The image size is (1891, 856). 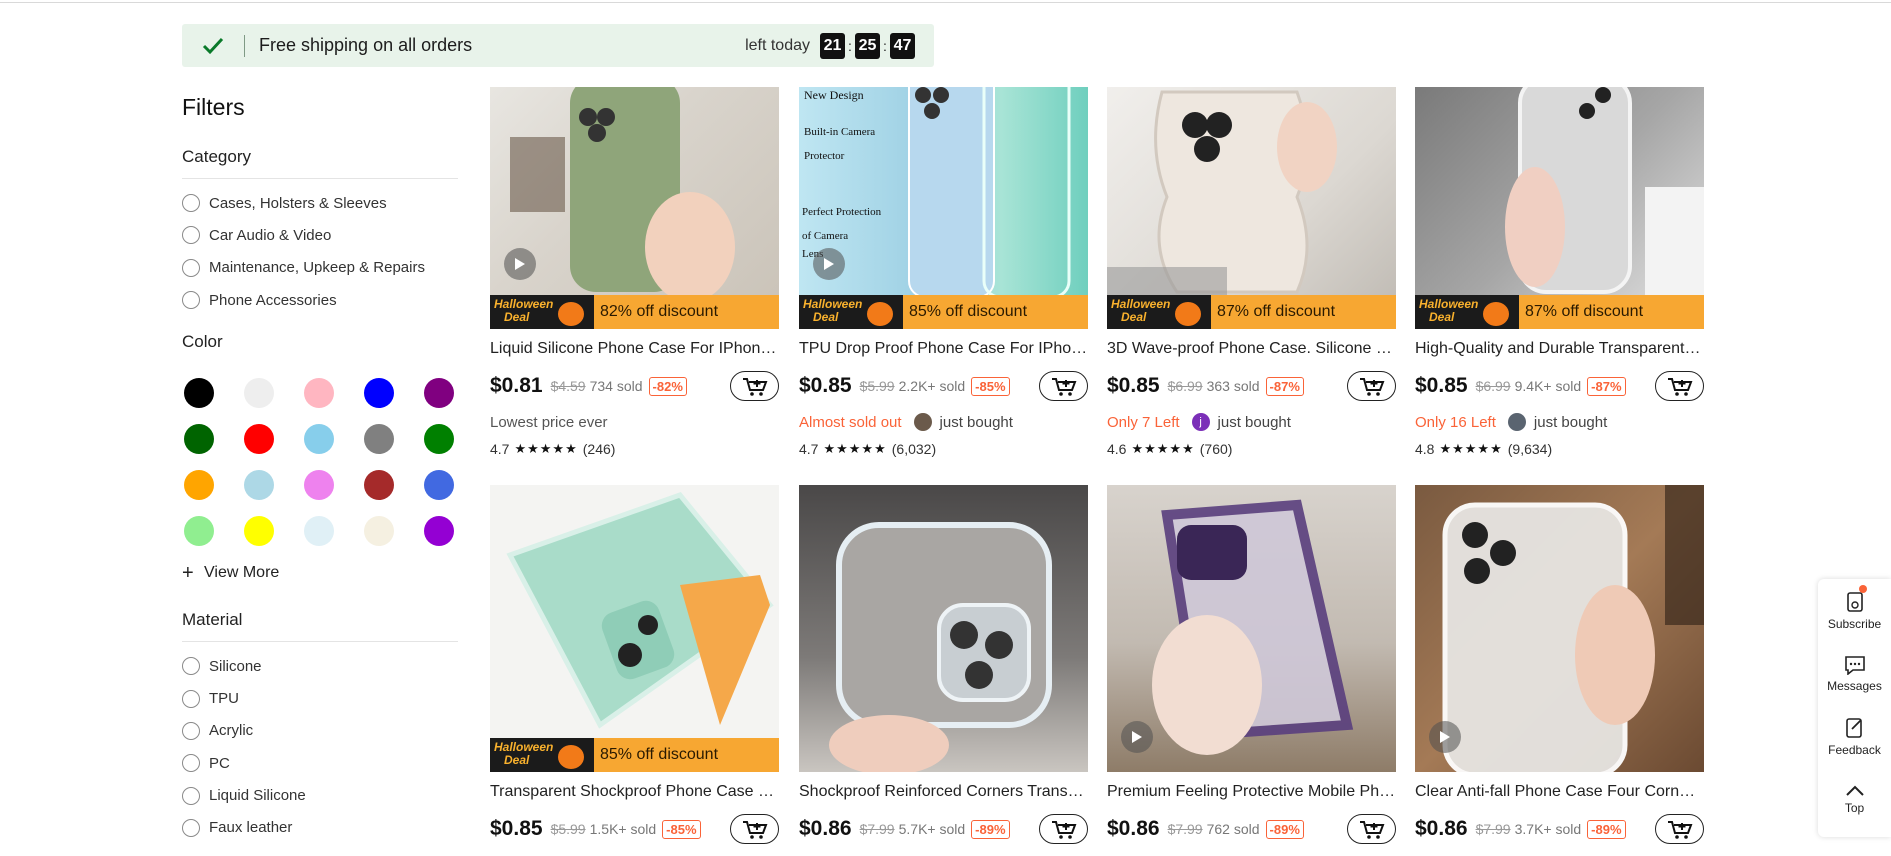 What do you see at coordinates (1854, 610) in the screenshot?
I see `subscribe-button: Subscribe` at bounding box center [1854, 610].